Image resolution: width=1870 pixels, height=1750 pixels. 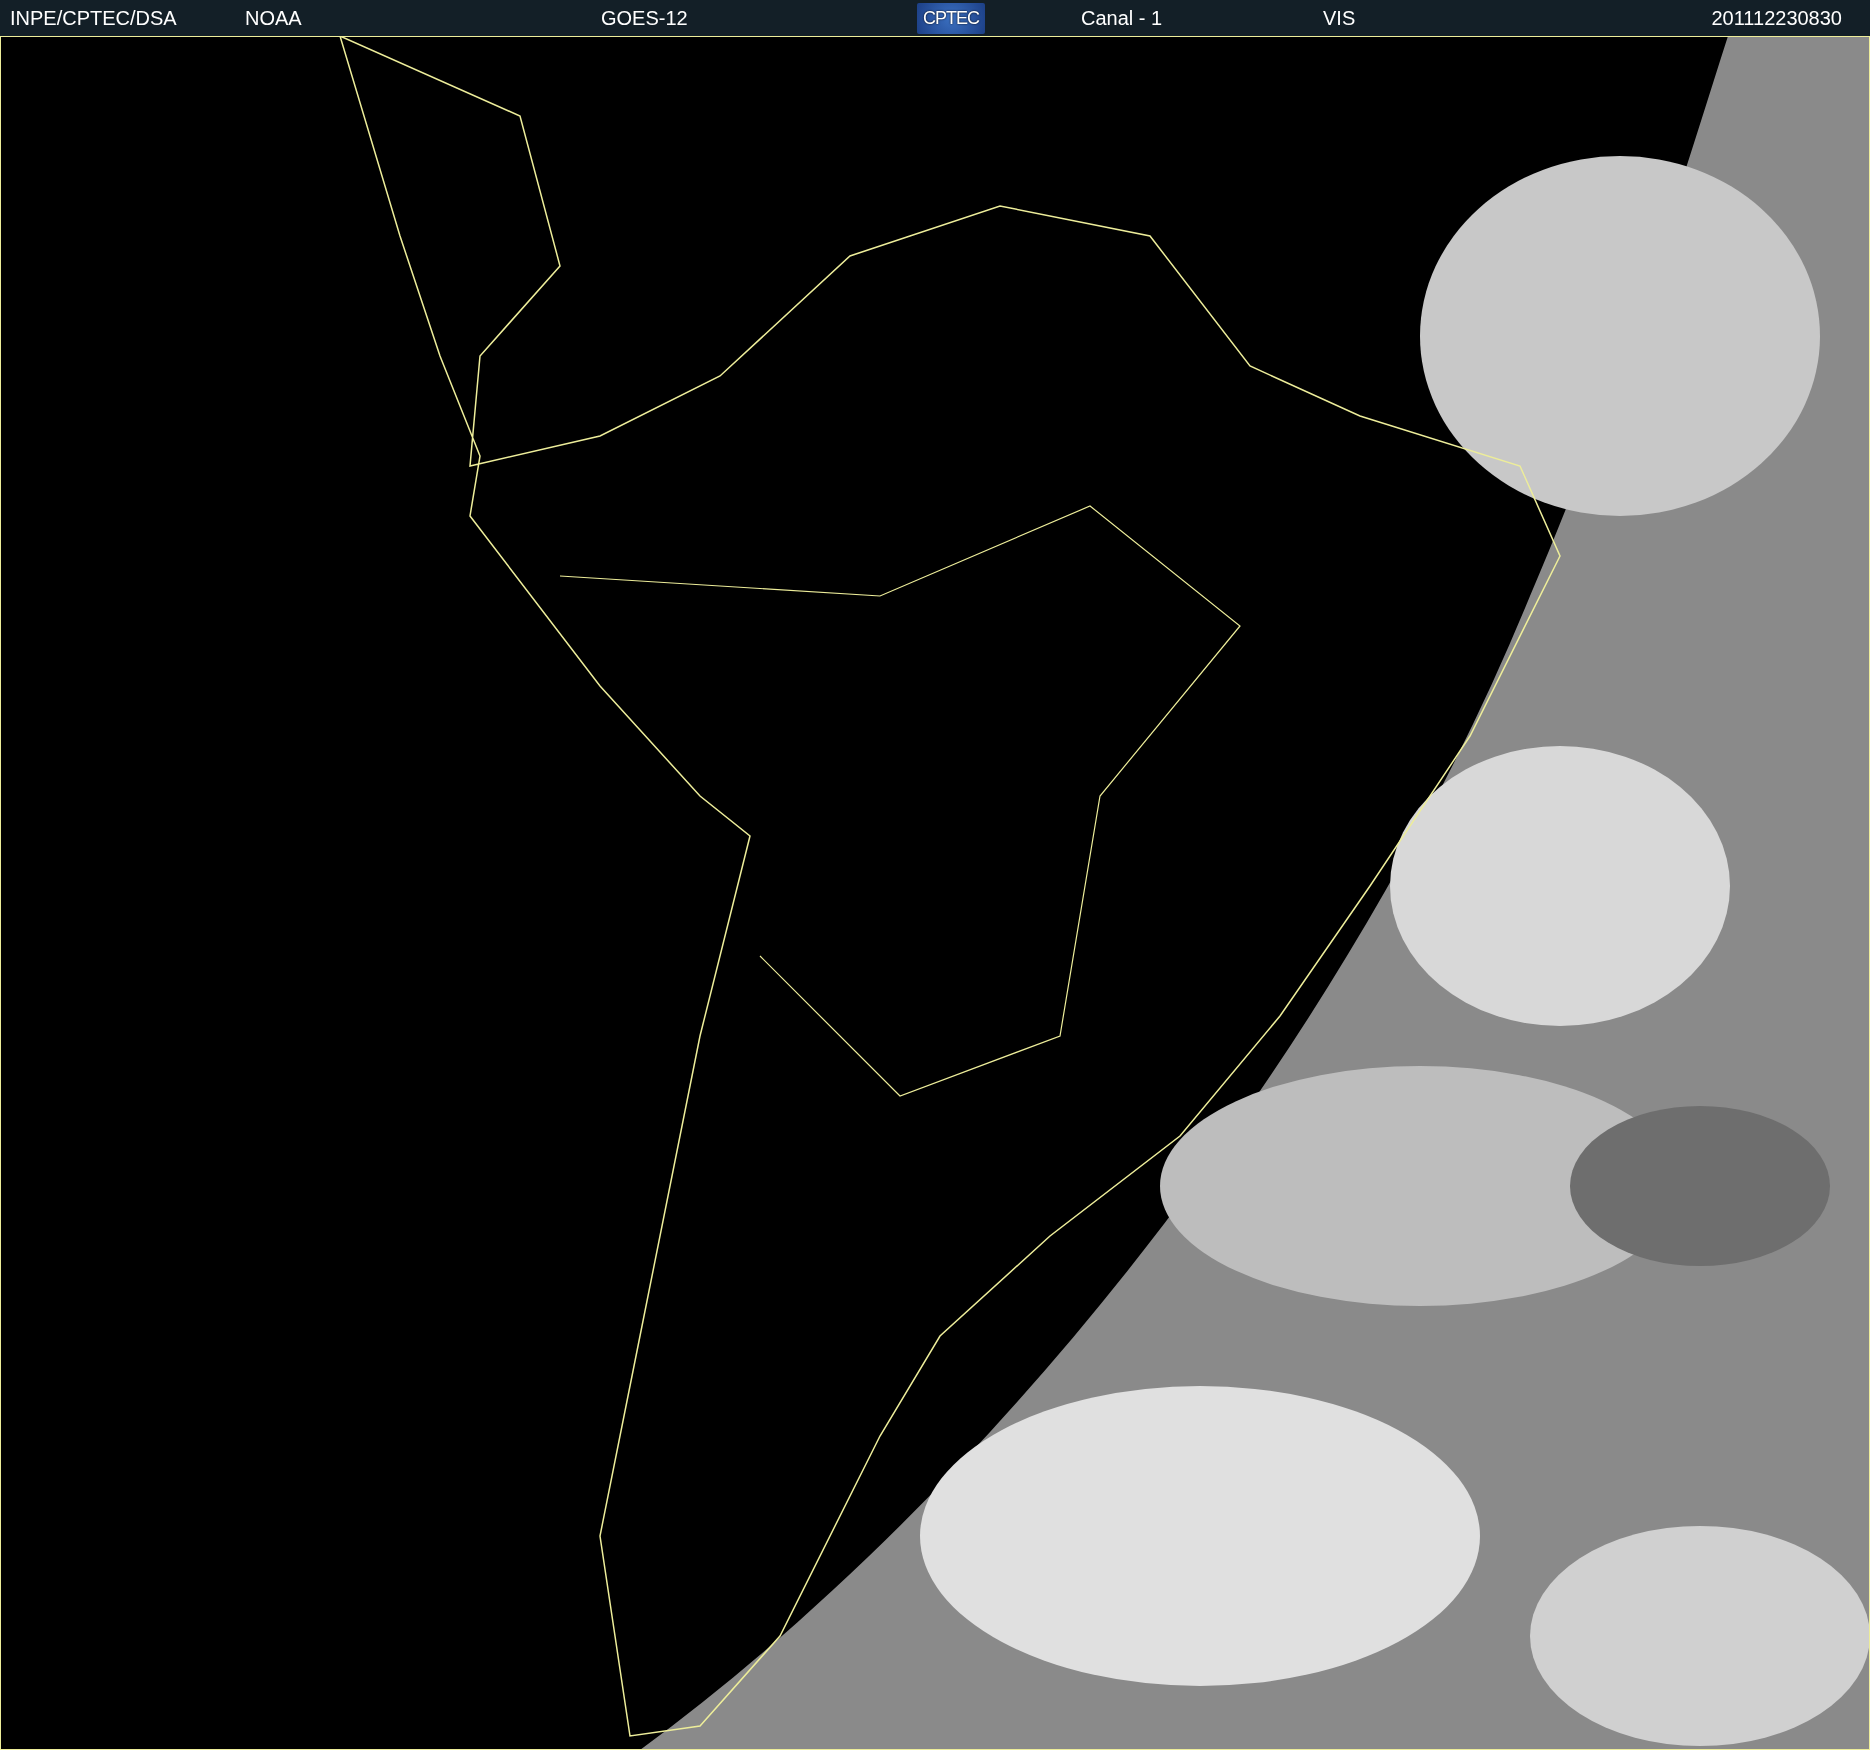 I want to click on header-label: INPE/CPTEC/DSA, so click(x=93, y=18).